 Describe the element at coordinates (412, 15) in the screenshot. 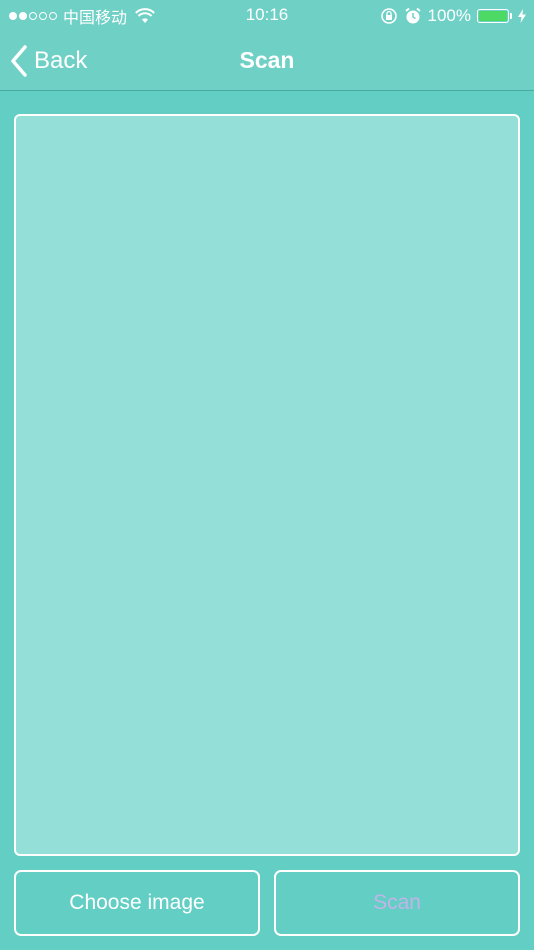

I see `alarm-icon` at that location.